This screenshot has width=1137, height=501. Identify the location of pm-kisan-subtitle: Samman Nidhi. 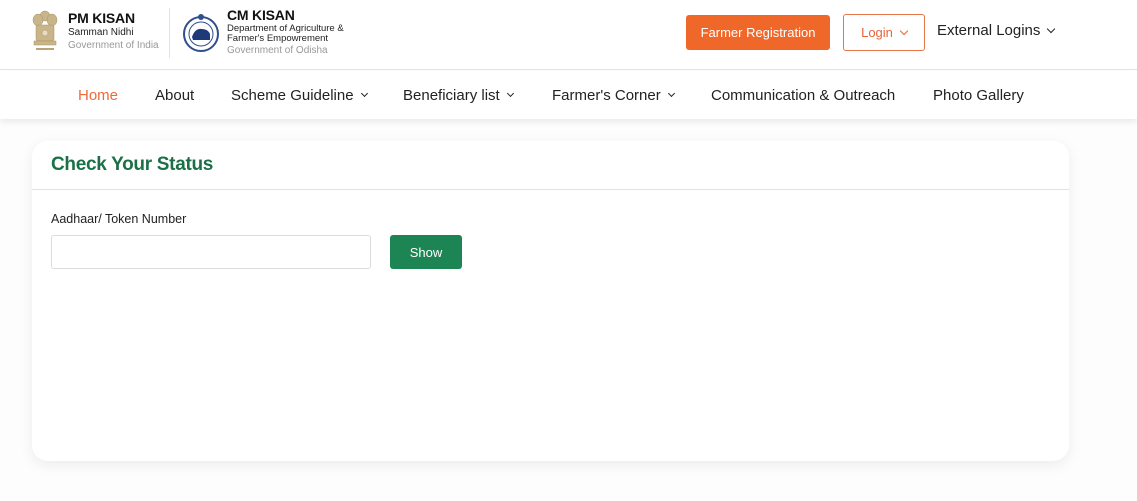
(101, 32).